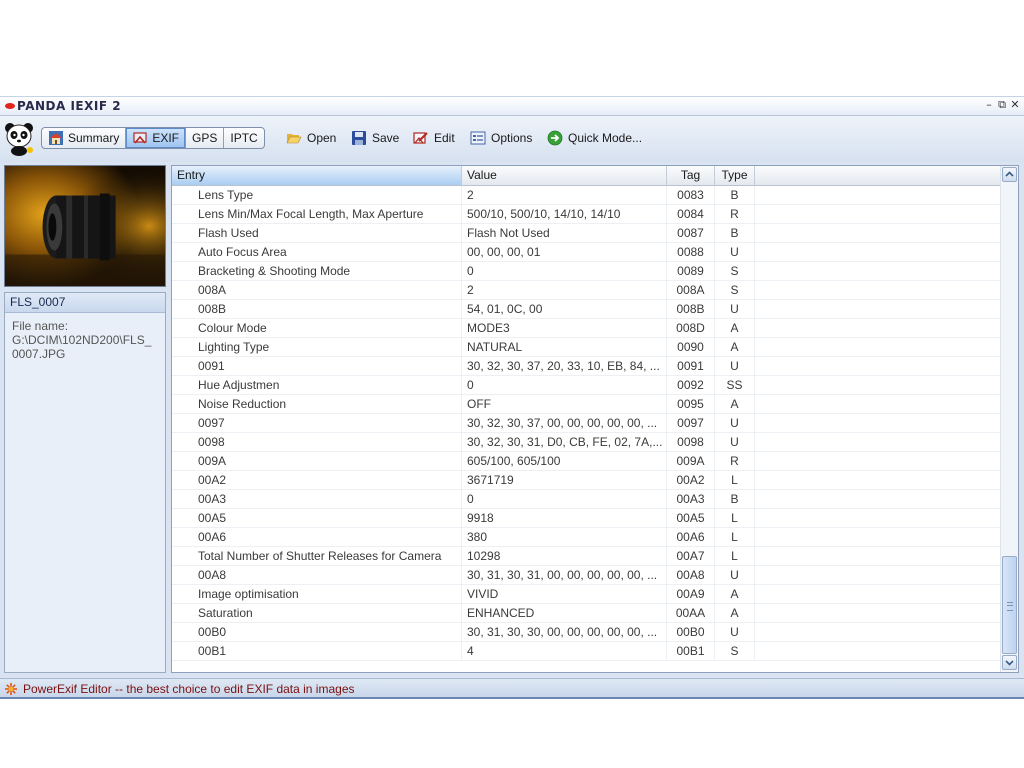  What do you see at coordinates (564, 195) in the screenshot?
I see `cell-value: 2` at bounding box center [564, 195].